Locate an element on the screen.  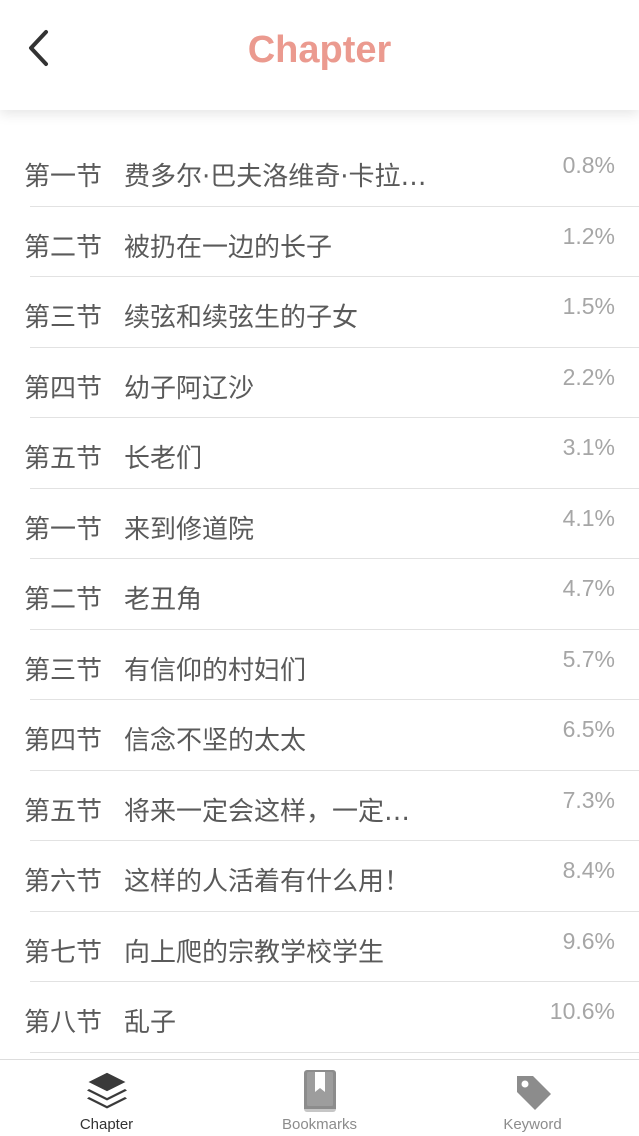
chapter-percent: 4.7% is located at coordinates (588, 588).